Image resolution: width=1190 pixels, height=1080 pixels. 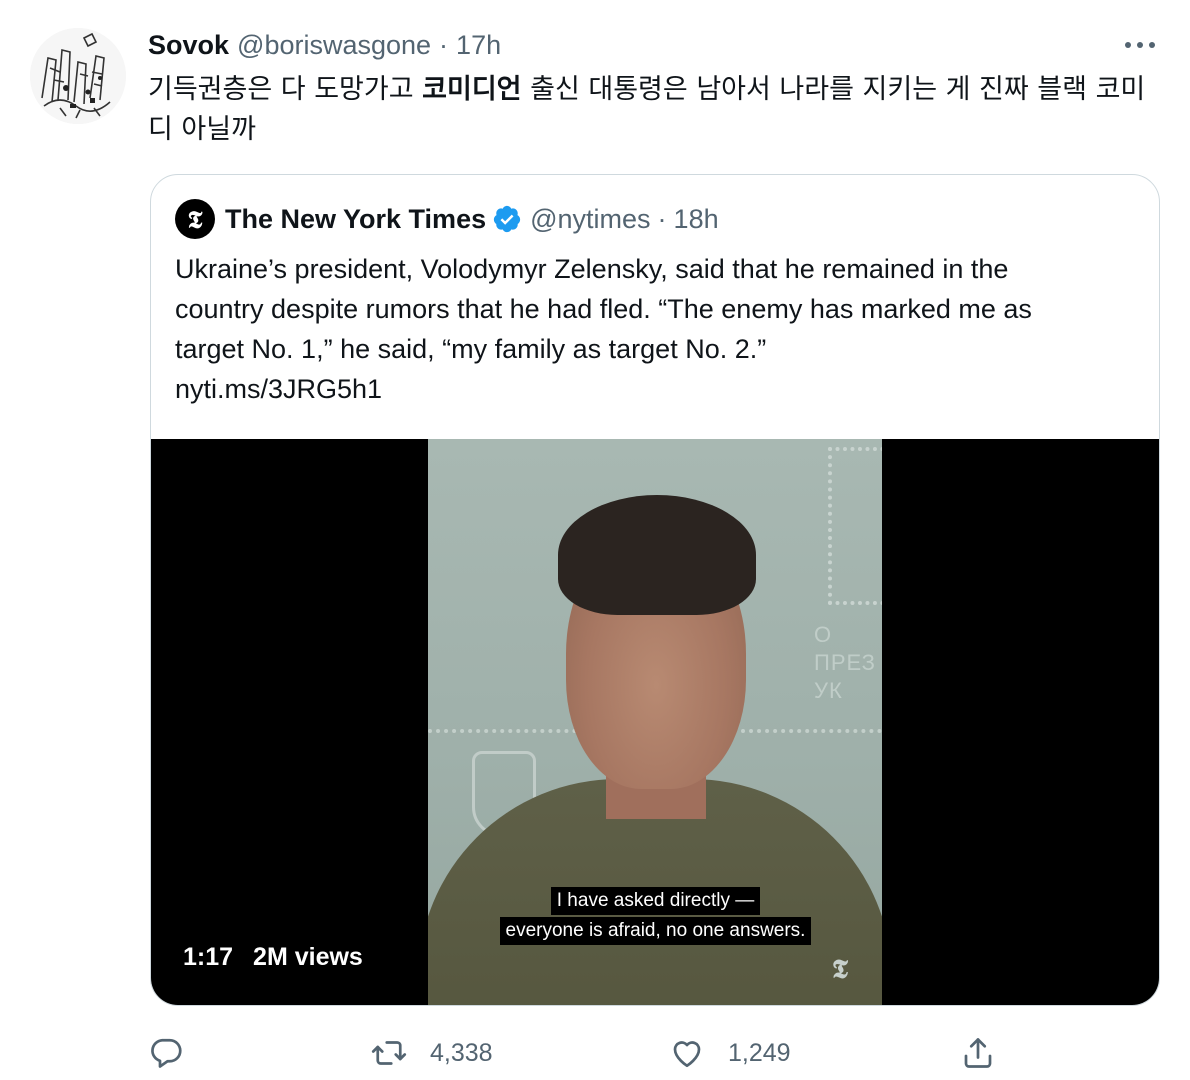 I want to click on video-views: 2M views, so click(x=308, y=957).